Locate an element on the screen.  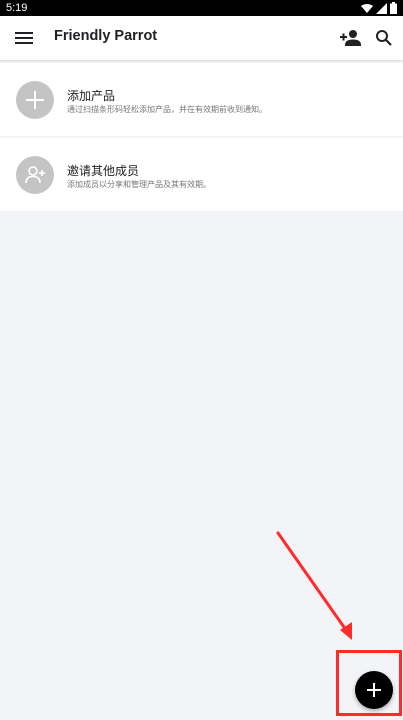
wifi-icon is located at coordinates (367, 8).